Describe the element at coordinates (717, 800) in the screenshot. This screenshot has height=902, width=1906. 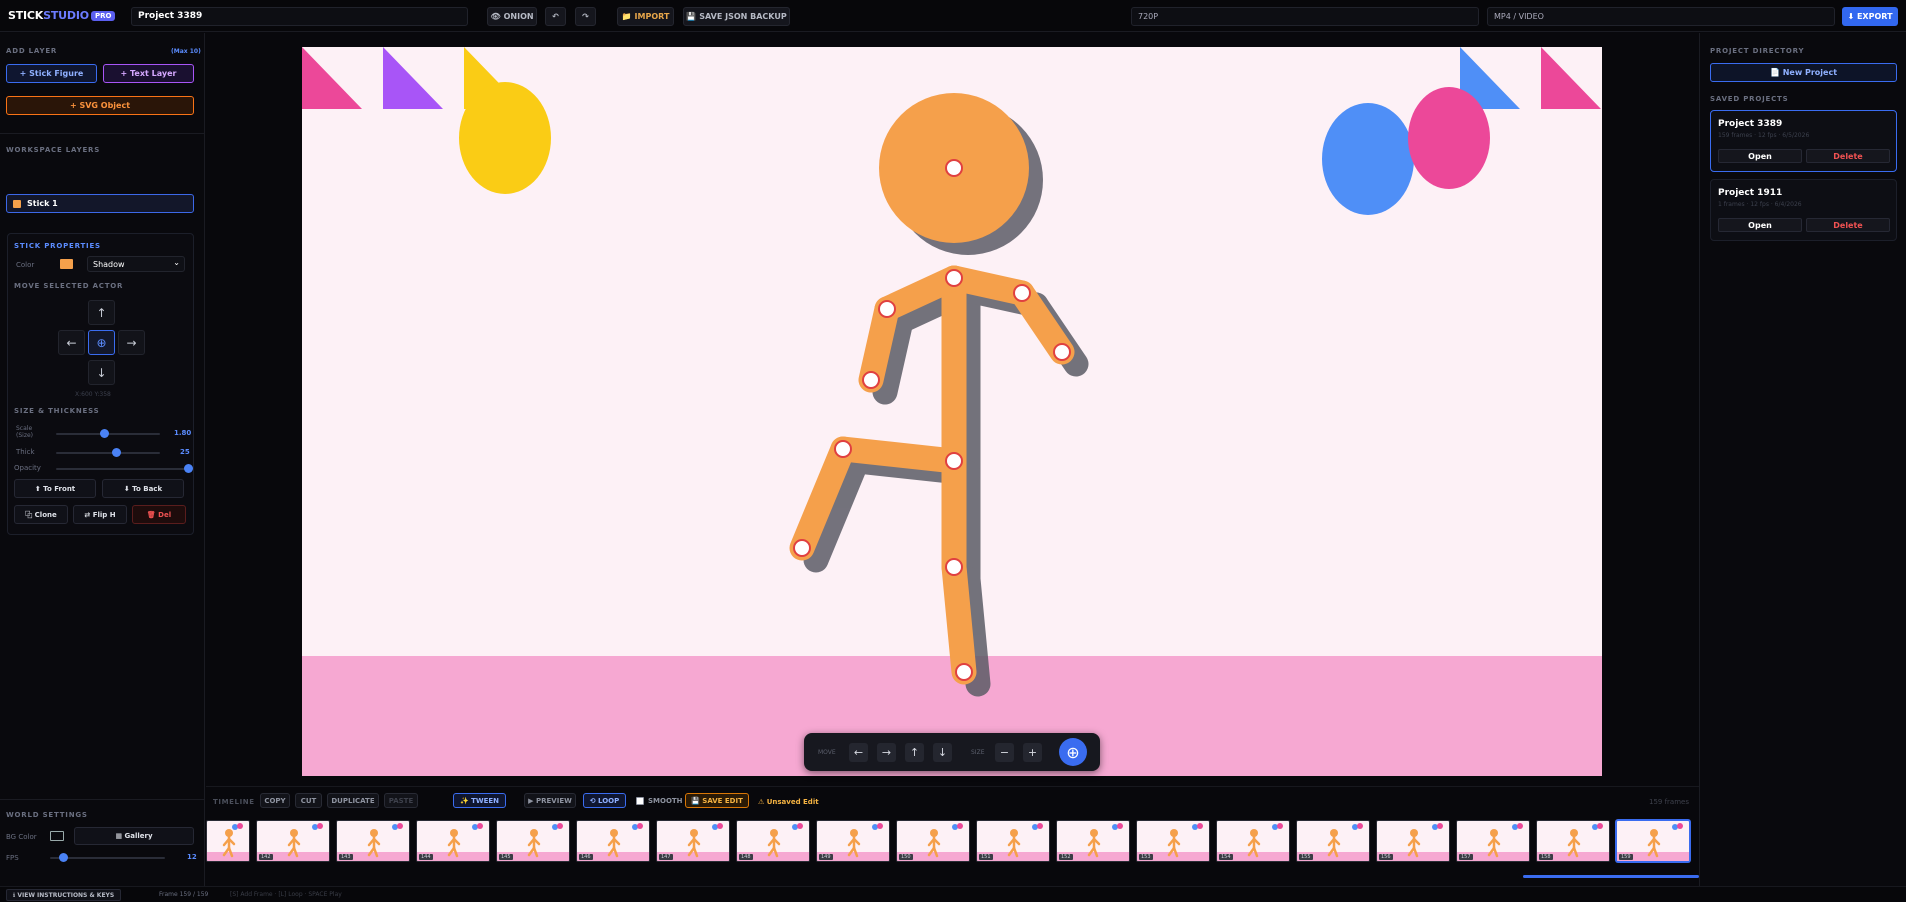
I see `save-edit-button: 💾 SAVE EDIT` at that location.